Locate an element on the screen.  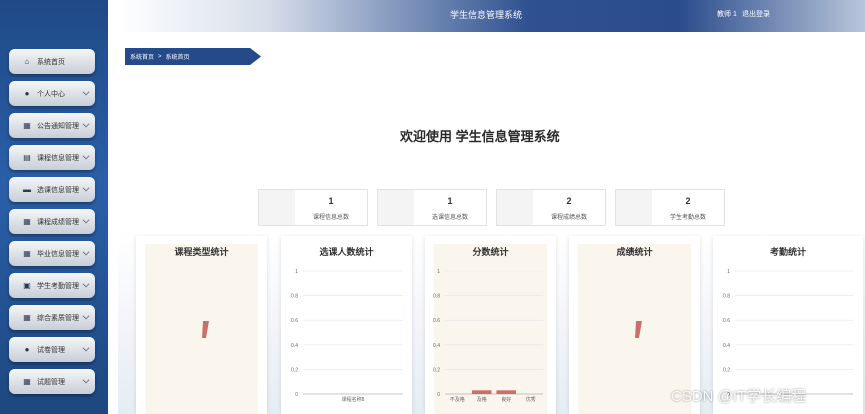
stat-label: 选课信息总数 is located at coordinates (449, 218).